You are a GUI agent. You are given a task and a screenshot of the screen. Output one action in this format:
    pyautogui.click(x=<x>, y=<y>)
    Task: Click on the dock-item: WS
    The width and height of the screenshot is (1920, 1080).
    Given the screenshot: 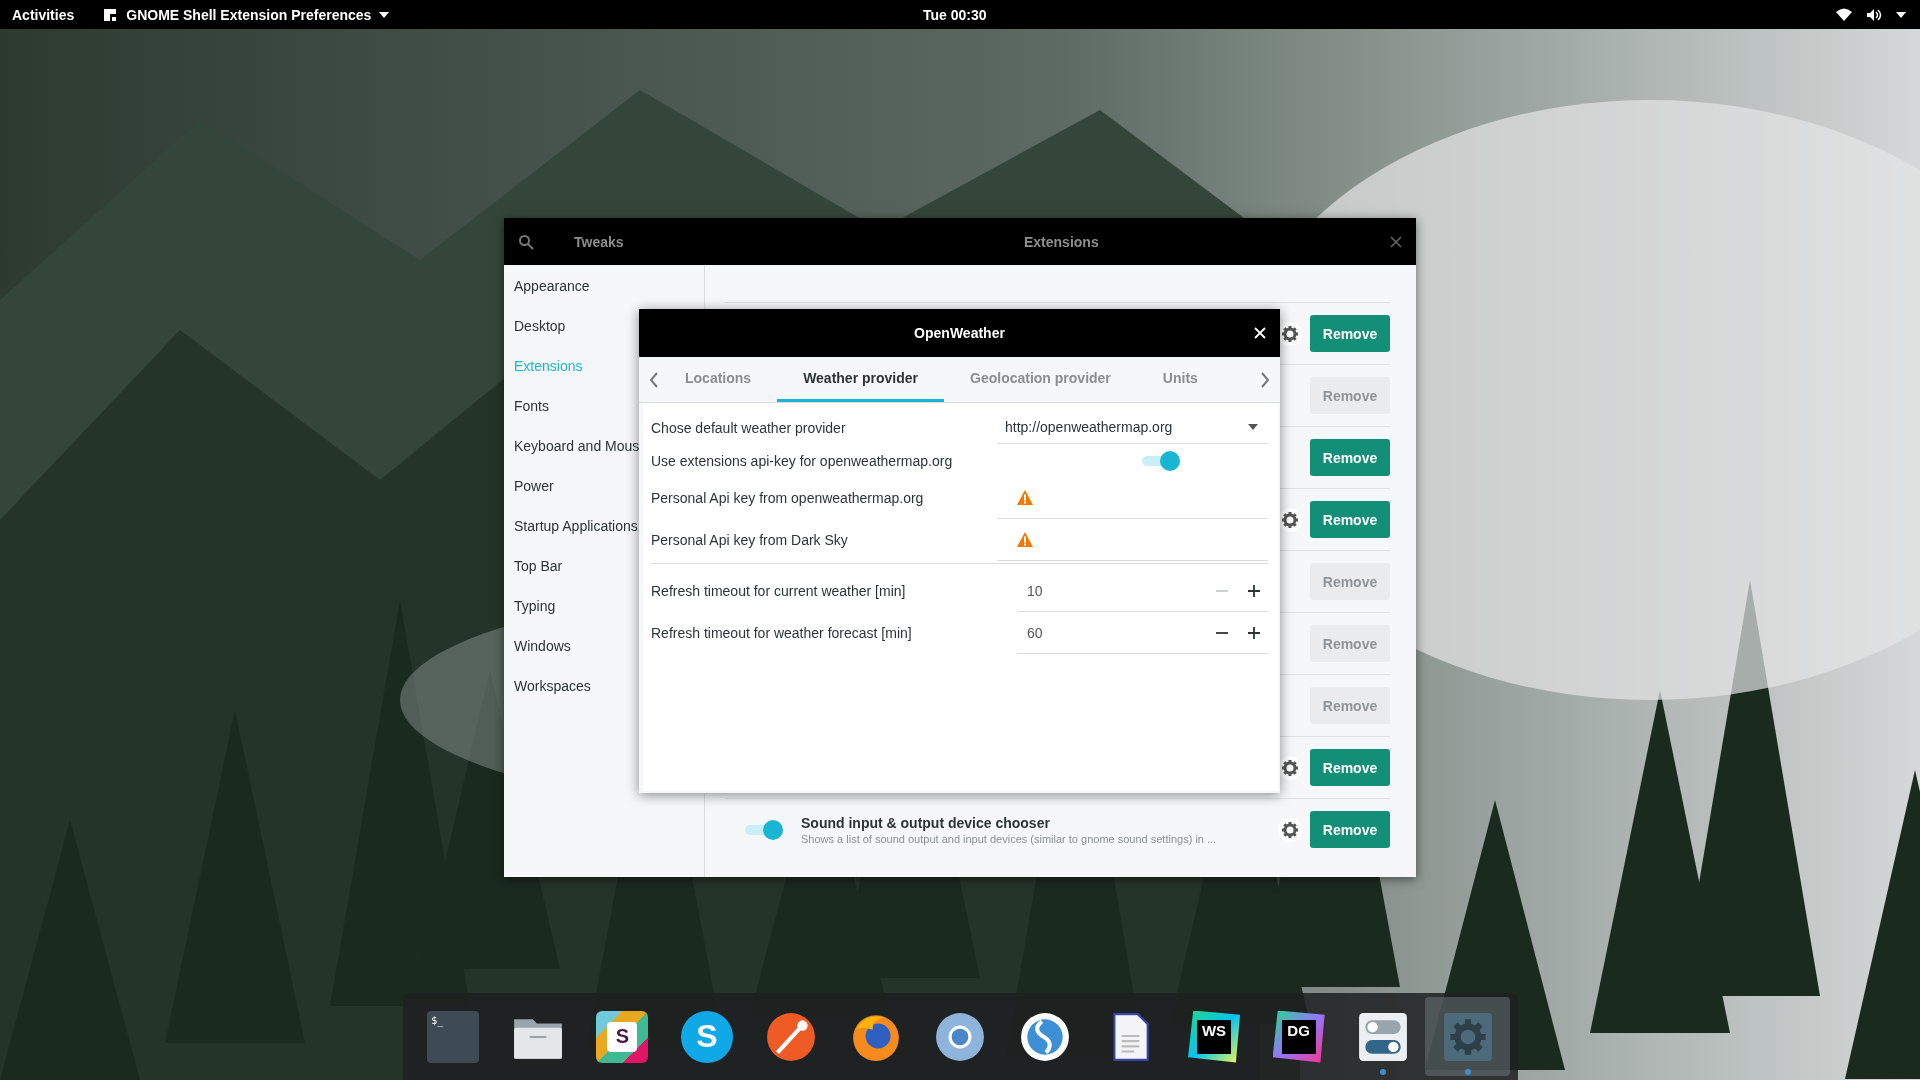 What is the action you would take?
    pyautogui.click(x=1214, y=1036)
    